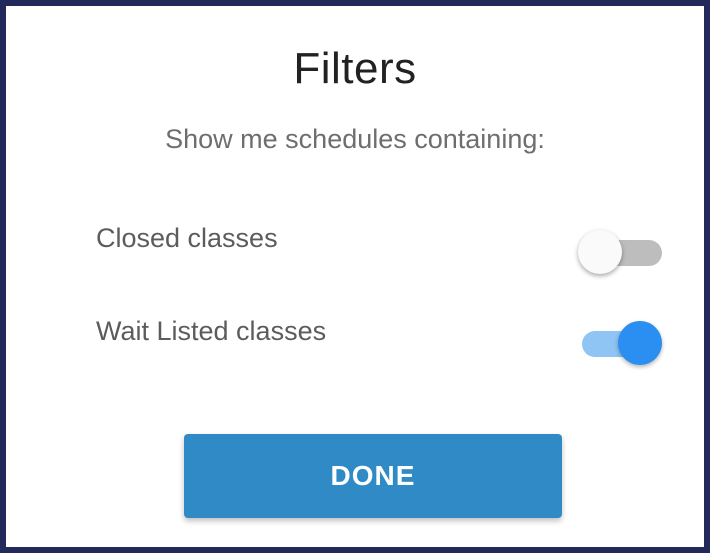 This screenshot has height=553, width=710. I want to click on wait-listed-classes-label: Wait Listed classes, so click(211, 331).